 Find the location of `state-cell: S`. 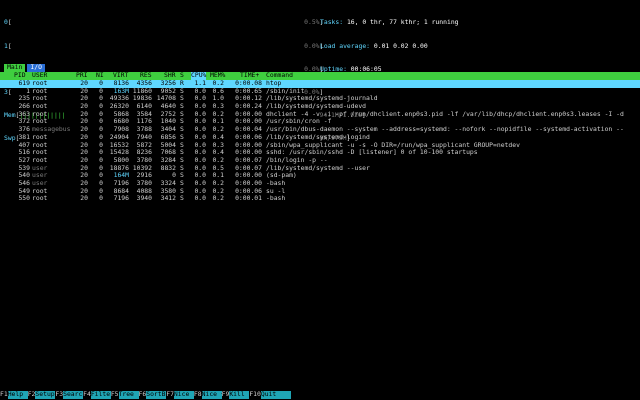

state-cell: S is located at coordinates (182, 198).